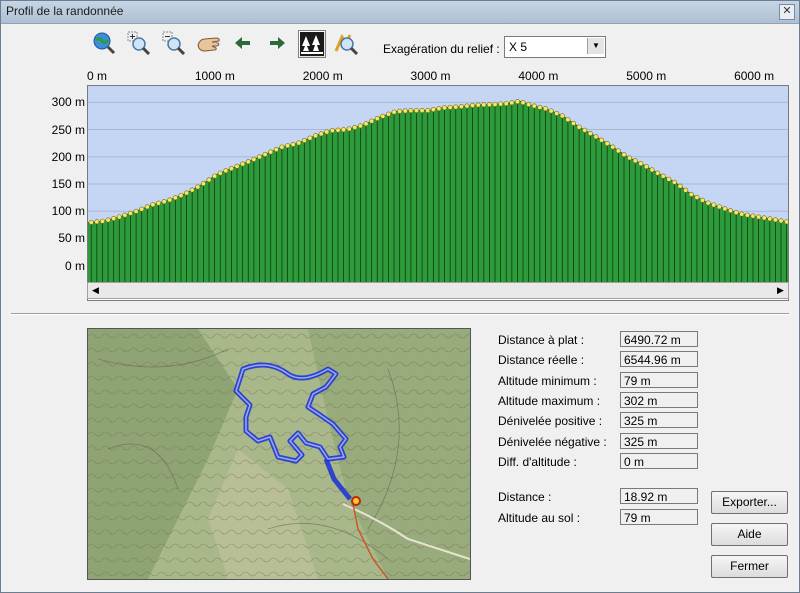 This screenshot has width=800, height=593. I want to click on y-tick-label: 300 m, so click(68, 102).